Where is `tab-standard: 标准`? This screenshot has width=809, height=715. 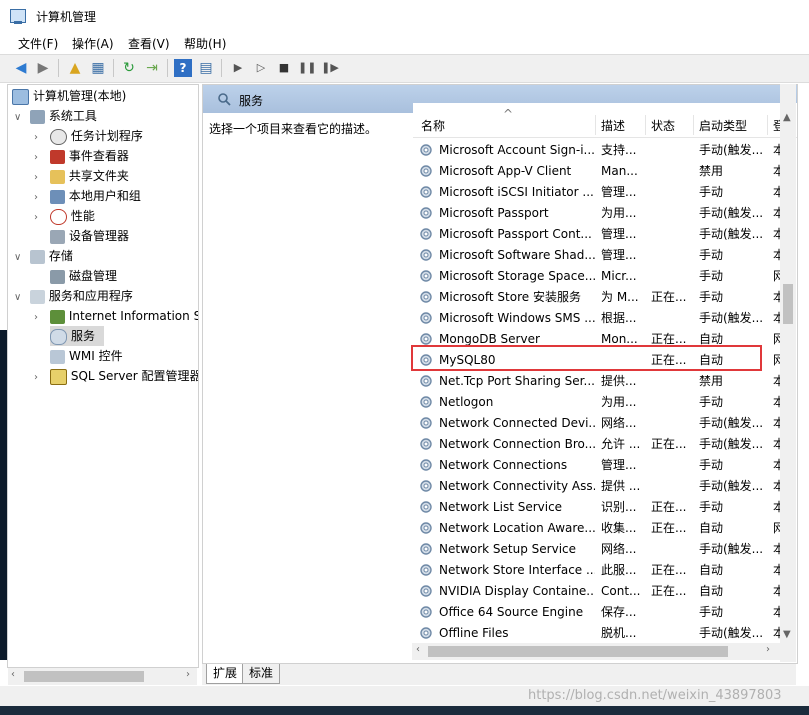
tab-standard: 标准 is located at coordinates (261, 674).